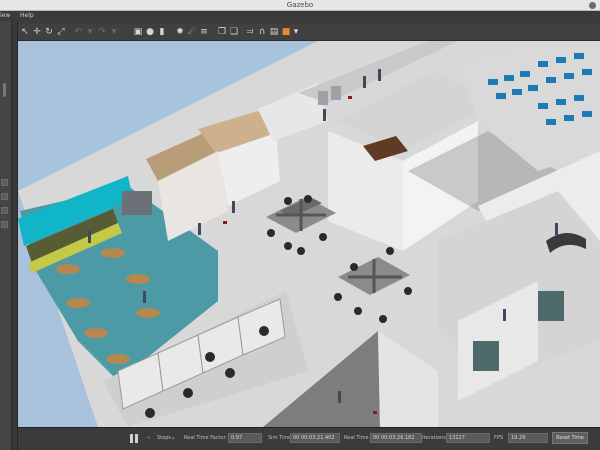 This screenshot has width=600, height=450. What do you see at coordinates (180, 32) in the screenshot?
I see `point-light-icon: ✹` at bounding box center [180, 32].